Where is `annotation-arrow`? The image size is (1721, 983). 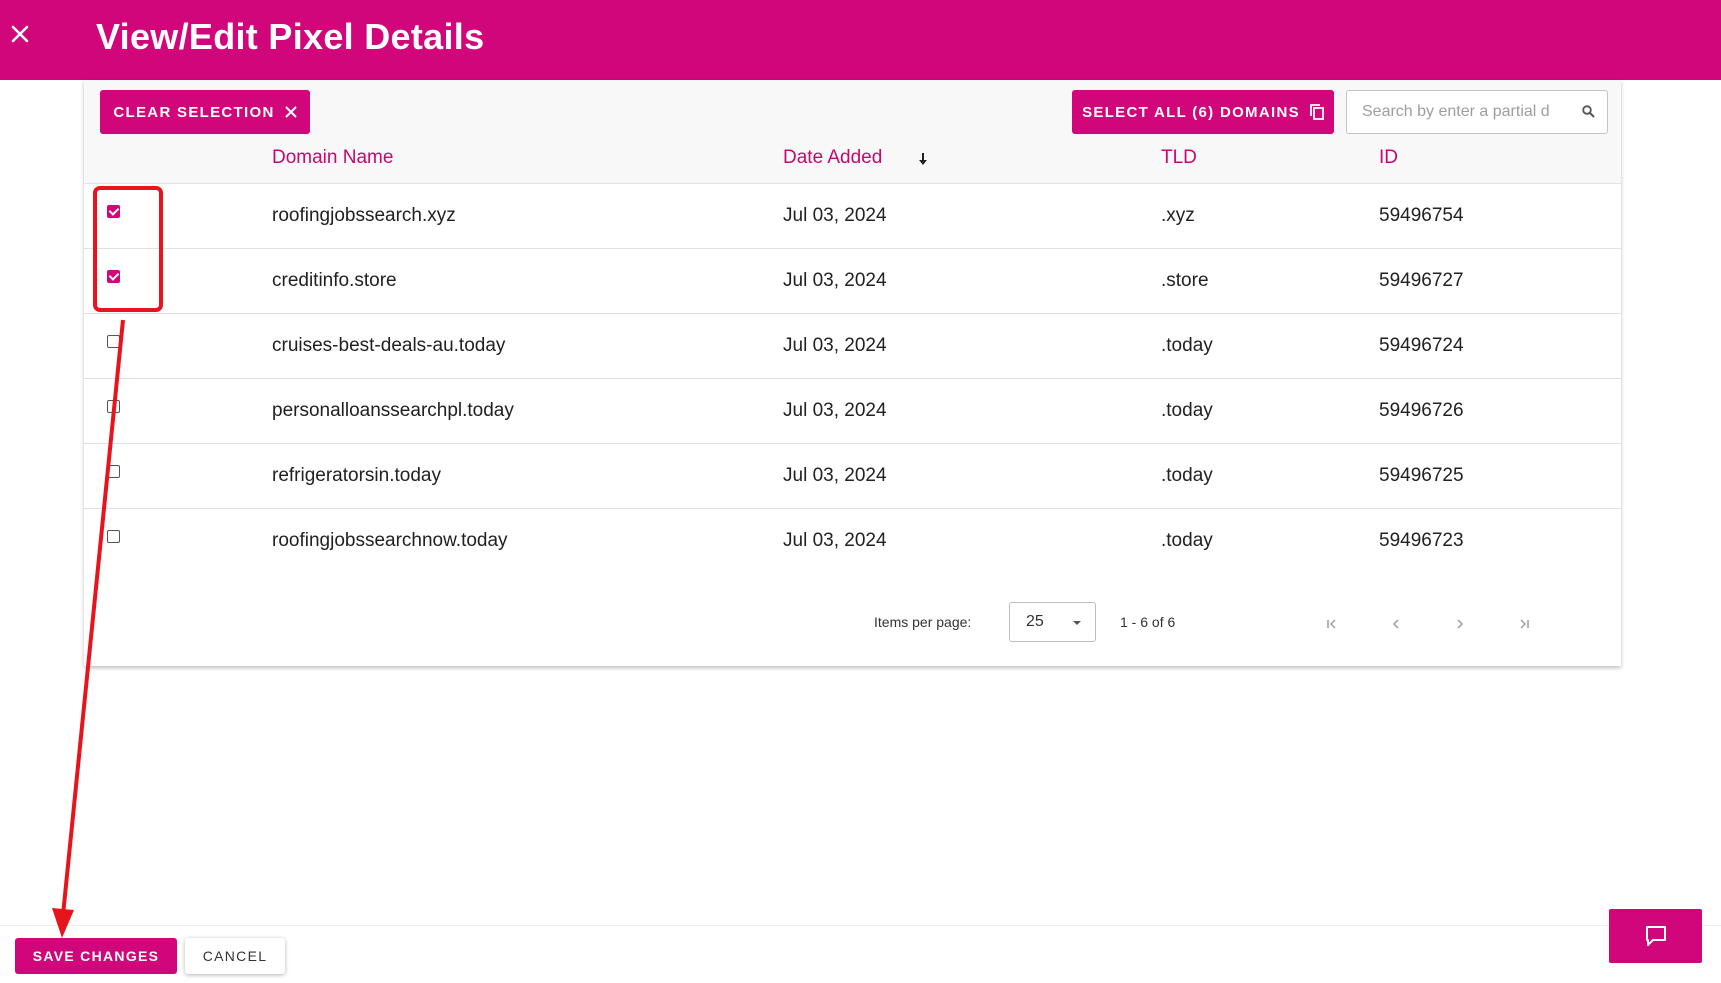
annotation-arrow is located at coordinates (88, 628).